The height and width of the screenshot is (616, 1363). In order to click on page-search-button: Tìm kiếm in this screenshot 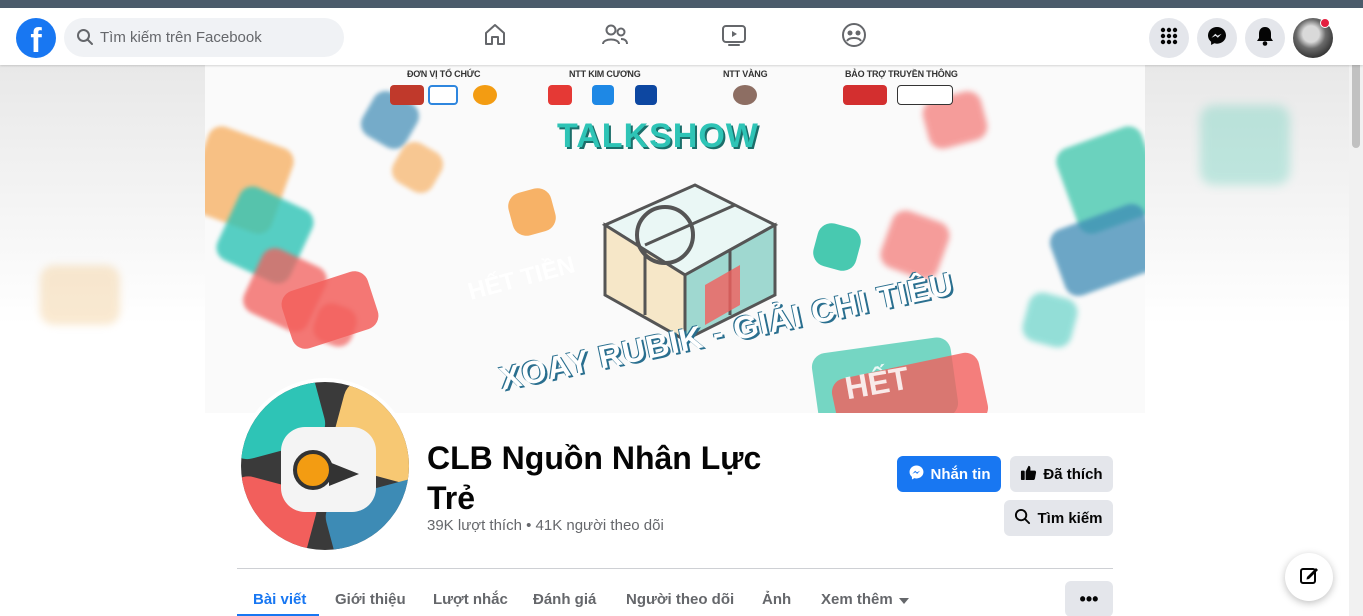, I will do `click(1058, 518)`.